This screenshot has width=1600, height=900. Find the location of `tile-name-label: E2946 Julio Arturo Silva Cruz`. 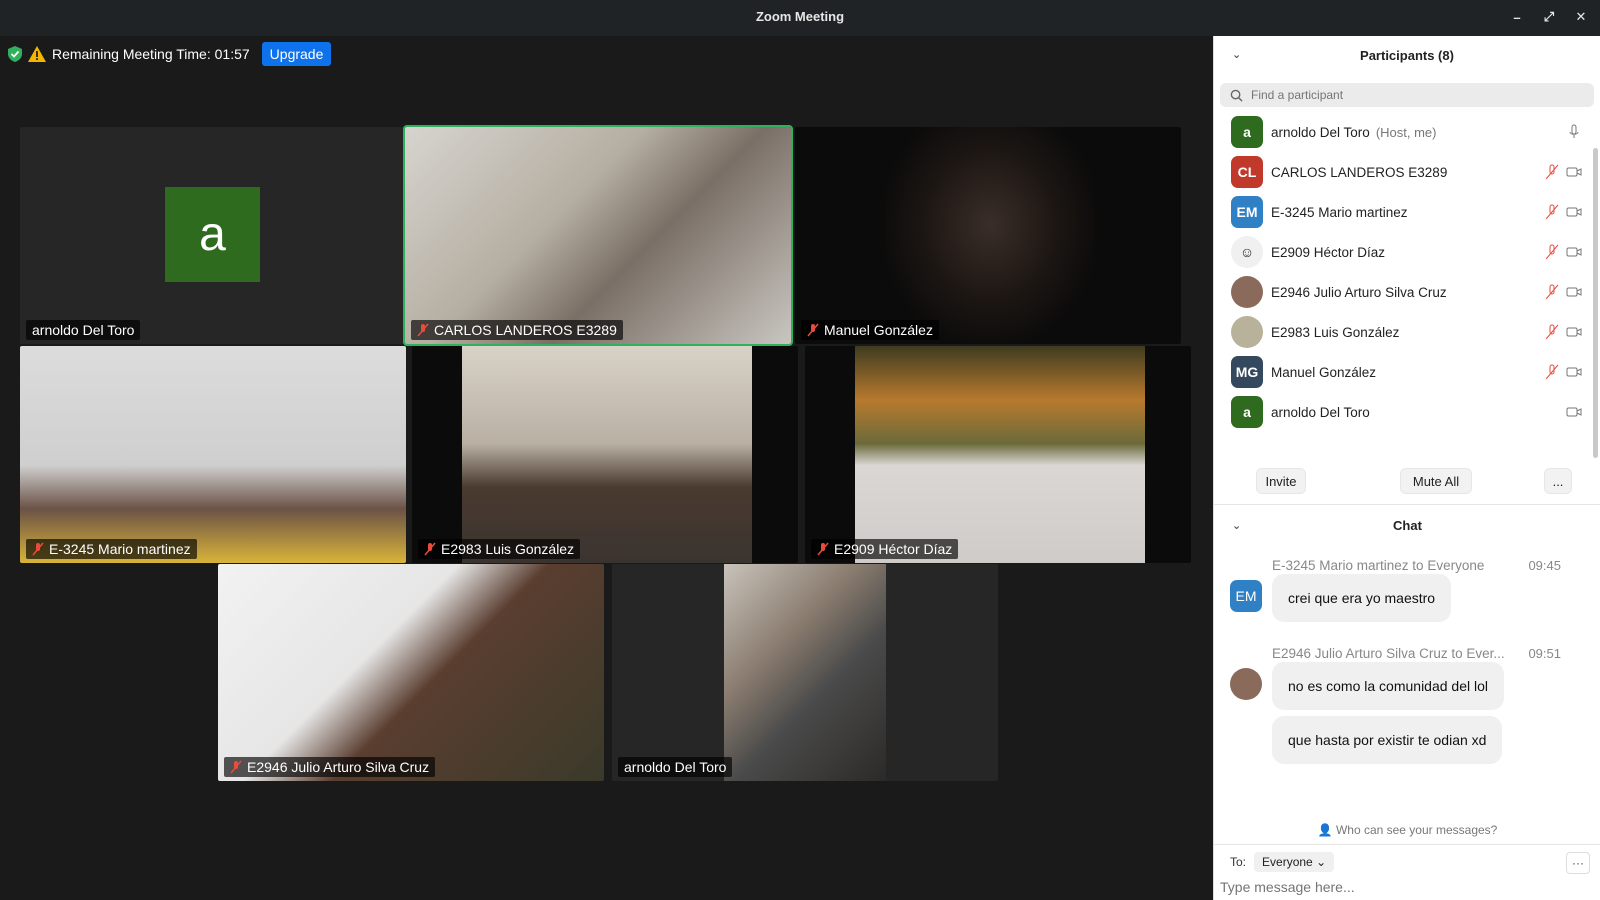

tile-name-label: E2946 Julio Arturo Silva Cruz is located at coordinates (330, 767).